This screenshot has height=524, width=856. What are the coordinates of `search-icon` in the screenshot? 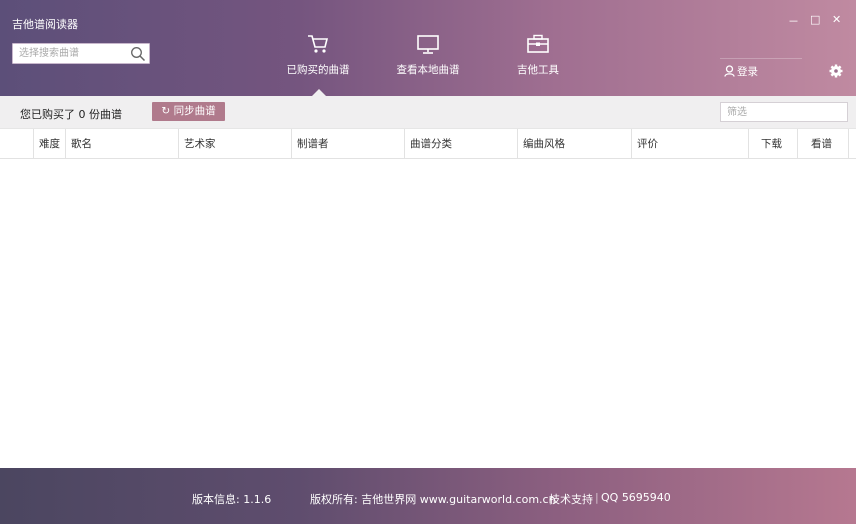 It's located at (138, 54).